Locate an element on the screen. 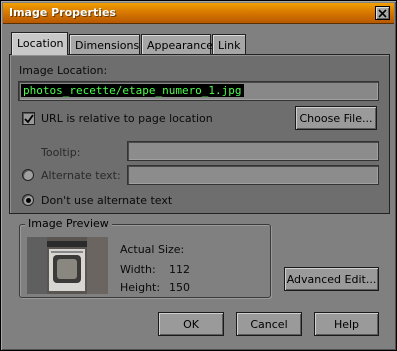  close-button is located at coordinates (382, 13).